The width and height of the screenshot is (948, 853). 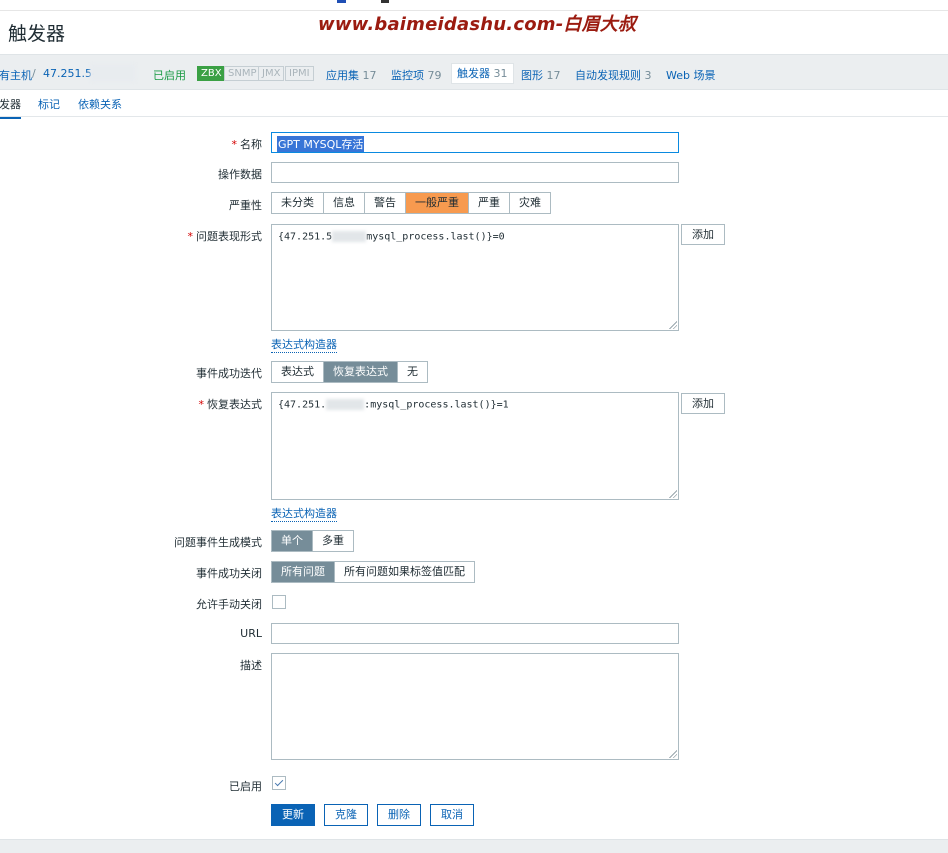 What do you see at coordinates (475, 172) in the screenshot?
I see `opdata-input` at bounding box center [475, 172].